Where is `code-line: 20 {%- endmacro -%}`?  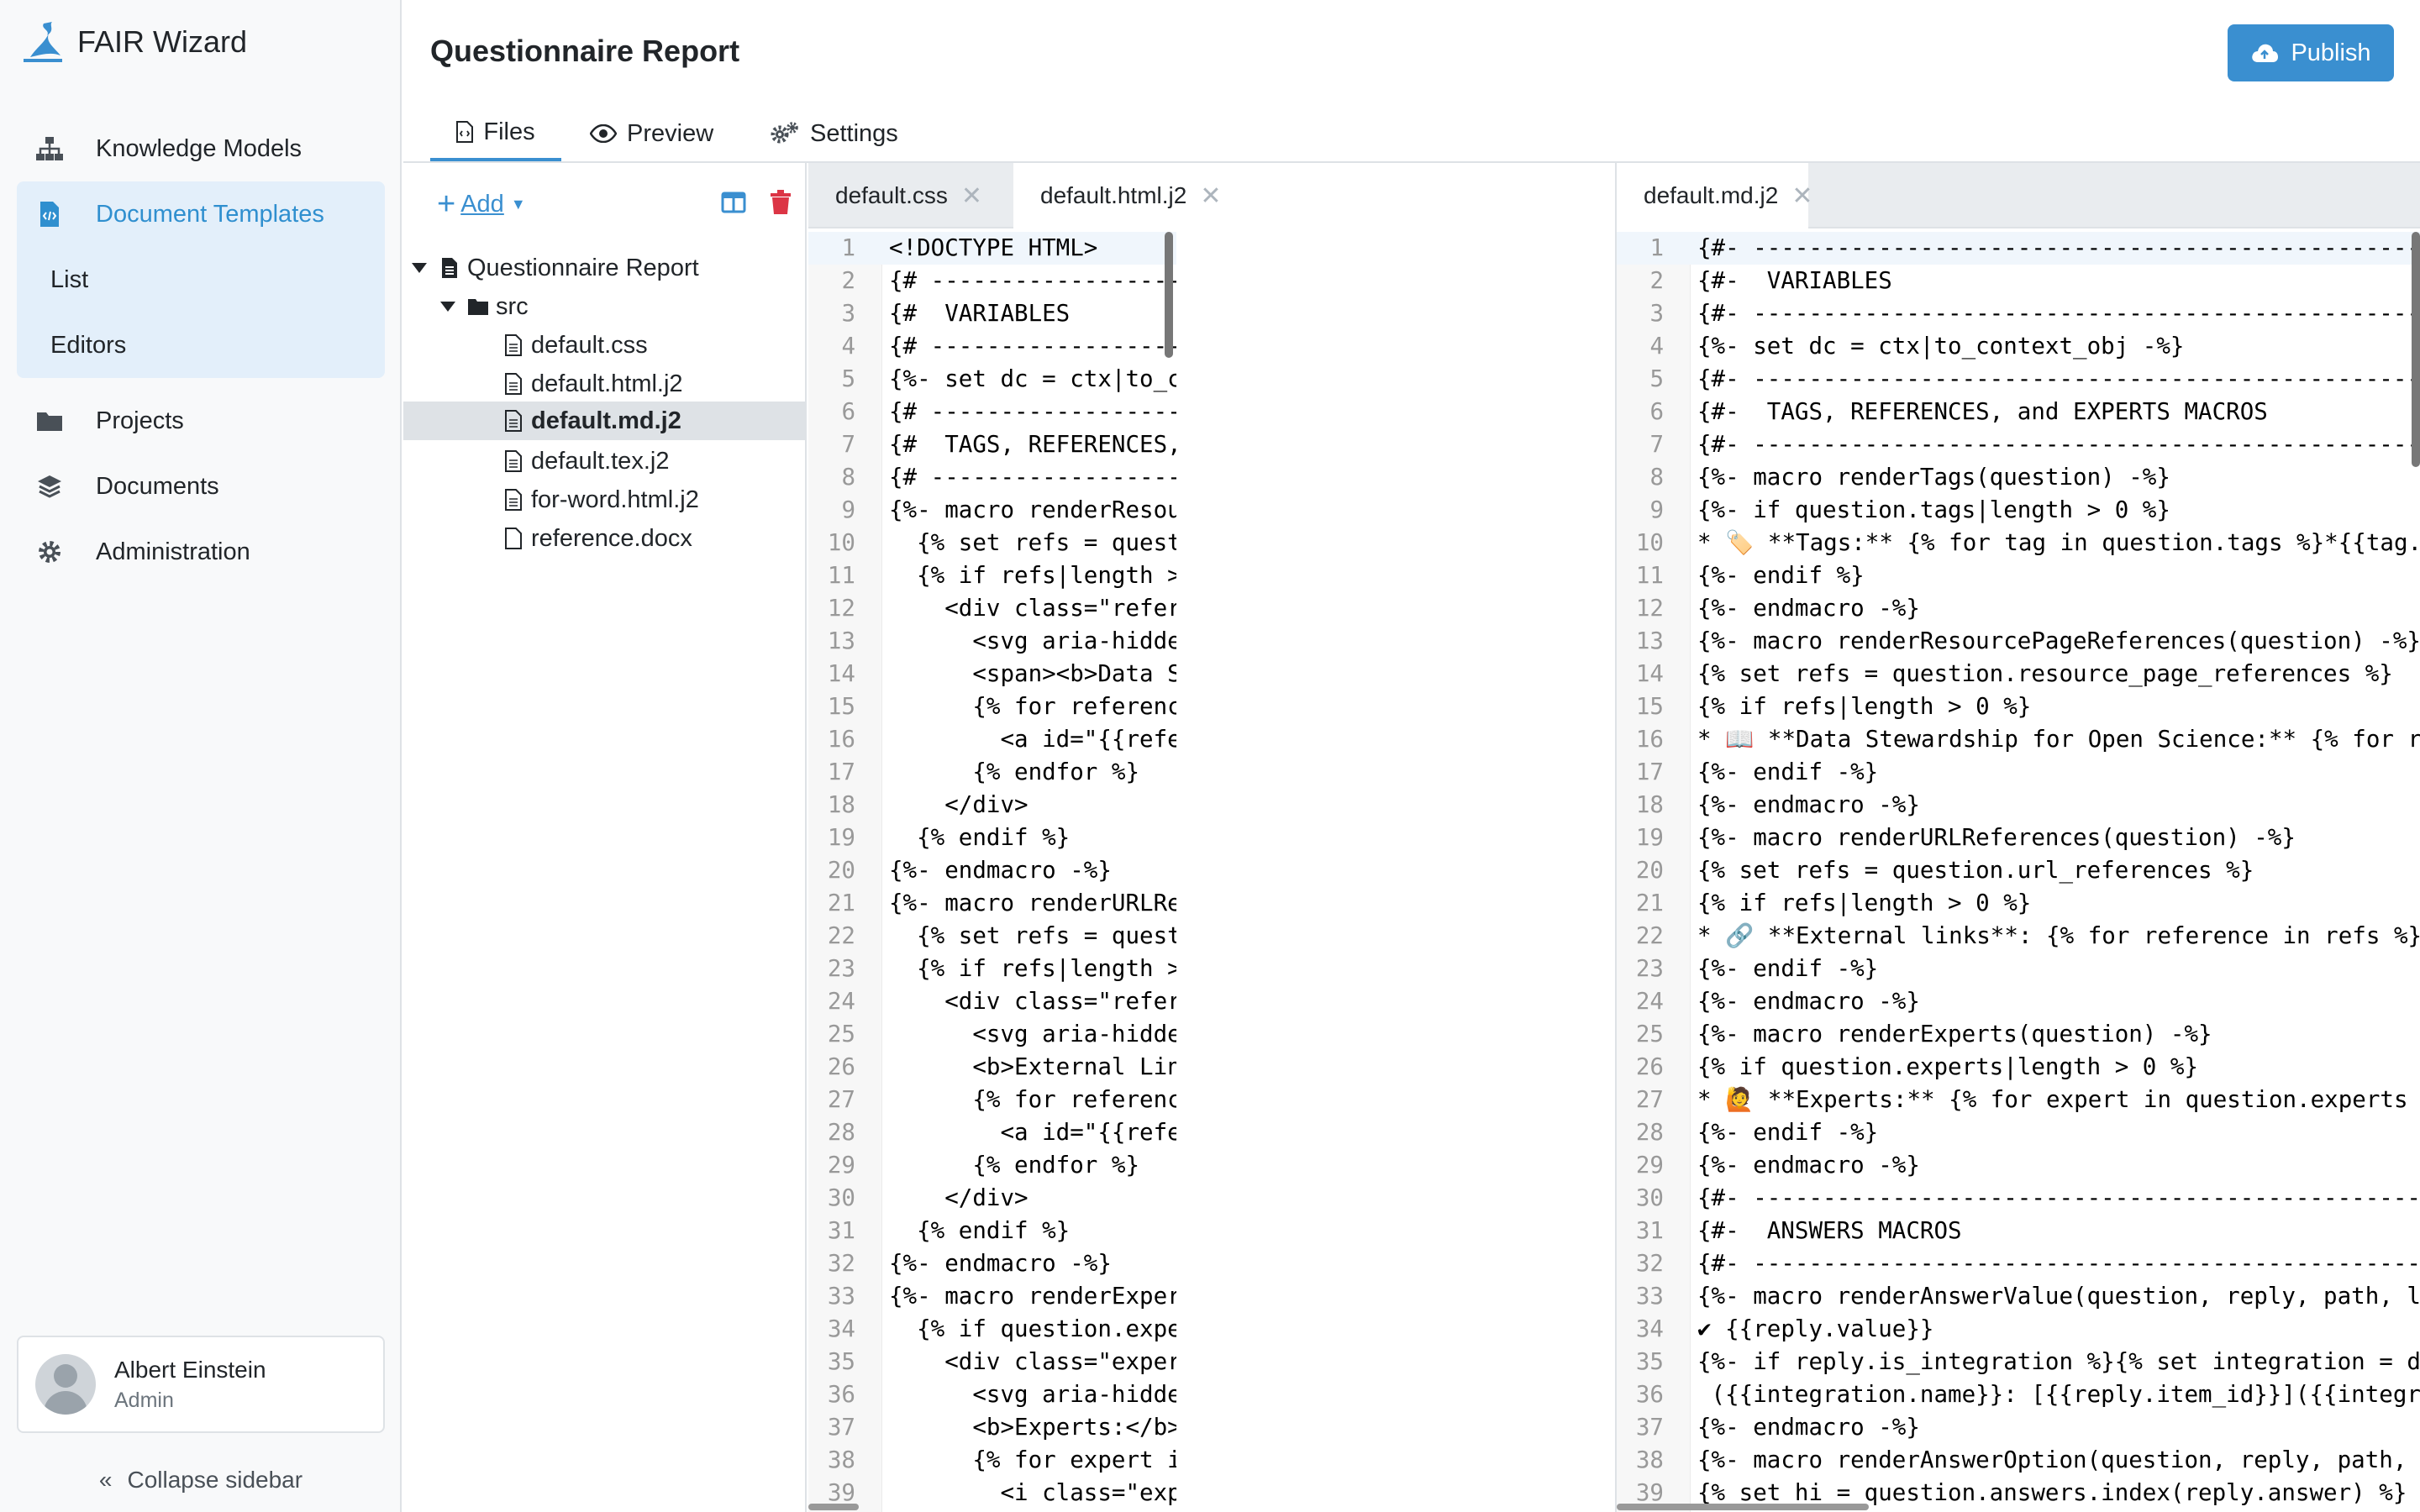
code-line: 20 {%- endmacro -%} is located at coordinates (992, 870).